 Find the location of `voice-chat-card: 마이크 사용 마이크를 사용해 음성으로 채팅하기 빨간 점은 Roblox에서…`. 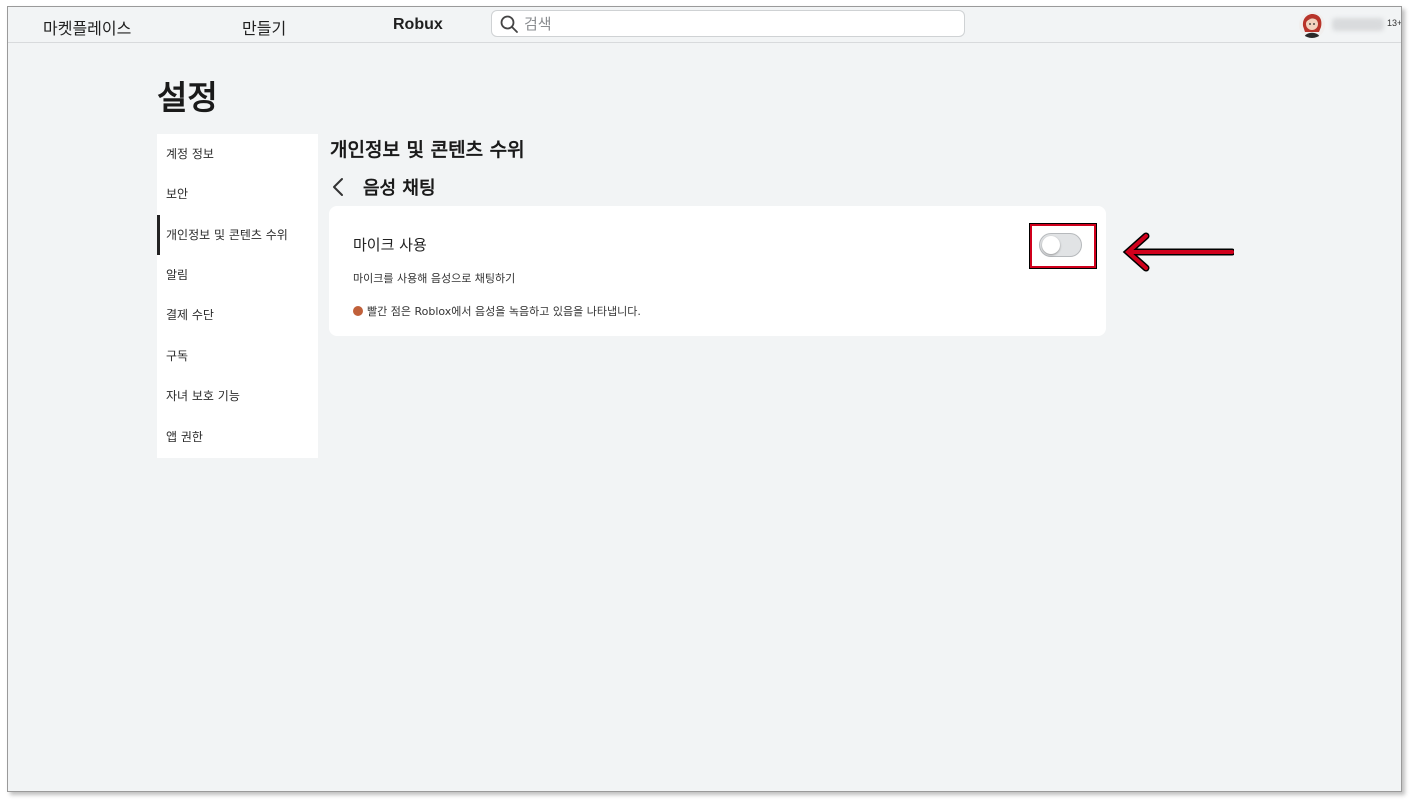

voice-chat-card: 마이크 사용 마이크를 사용해 음성으로 채팅하기 빨간 점은 Roblox에서… is located at coordinates (717, 271).